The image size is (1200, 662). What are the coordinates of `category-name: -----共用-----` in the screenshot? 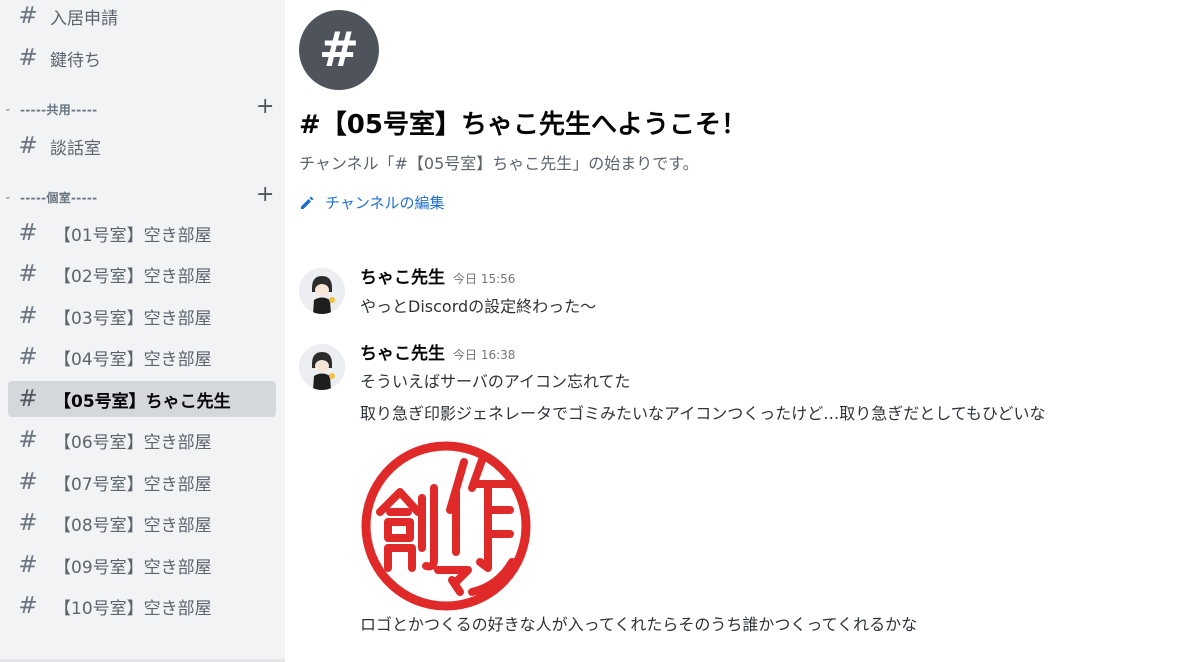 It's located at (59, 109).